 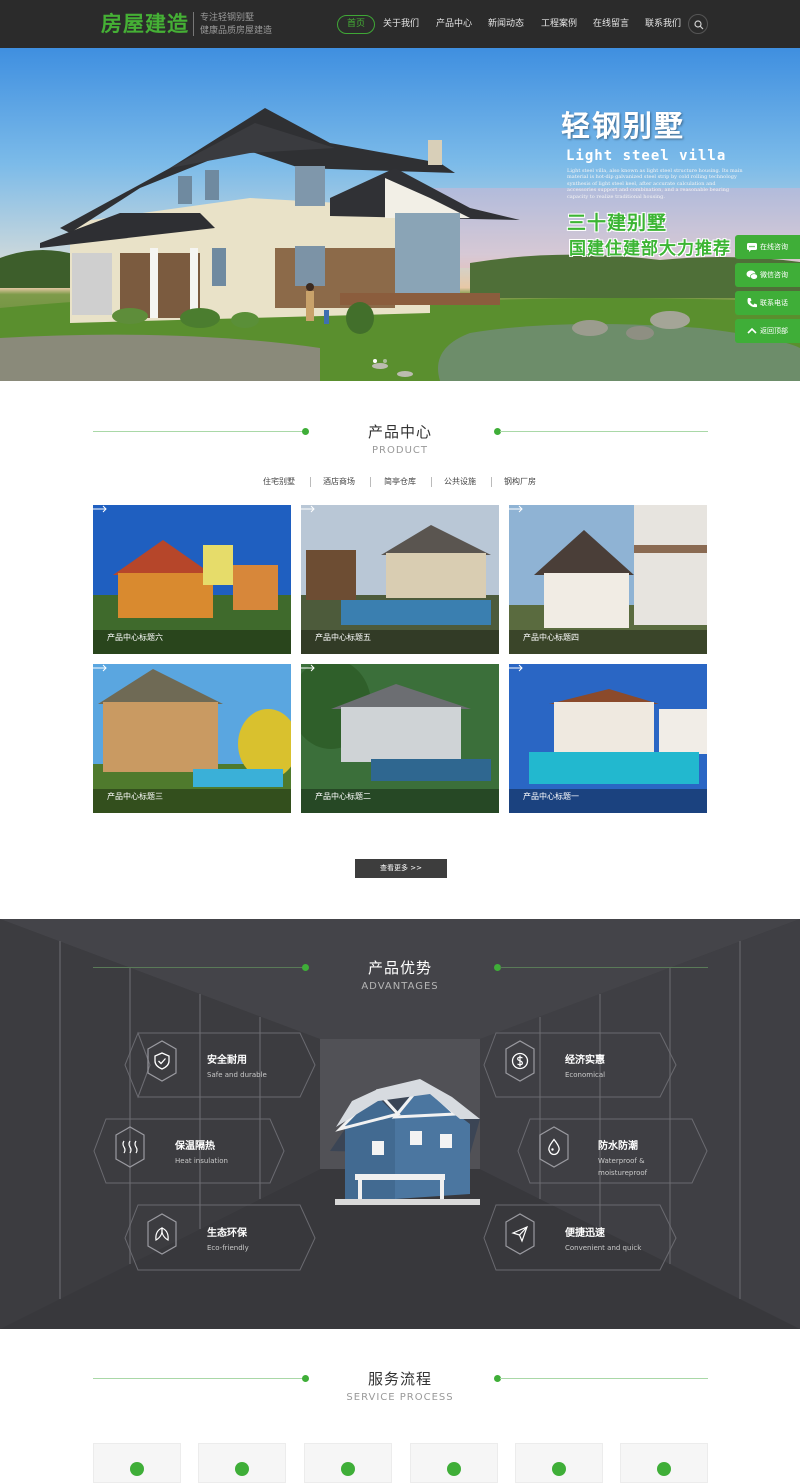 What do you see at coordinates (585, 1233) in the screenshot?
I see `advantage-title: 便捷迅速` at bounding box center [585, 1233].